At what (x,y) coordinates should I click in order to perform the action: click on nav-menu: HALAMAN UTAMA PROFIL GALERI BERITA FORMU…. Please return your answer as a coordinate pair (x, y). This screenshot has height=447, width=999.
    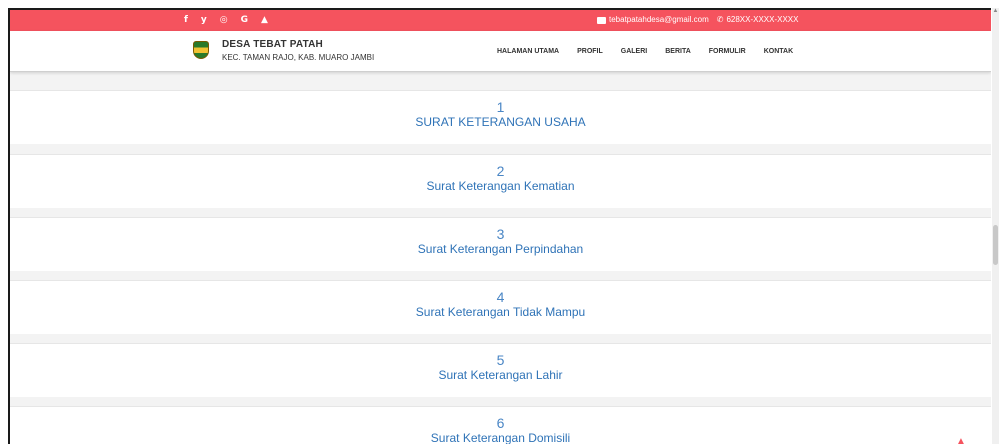
    Looking at the image, I should click on (645, 51).